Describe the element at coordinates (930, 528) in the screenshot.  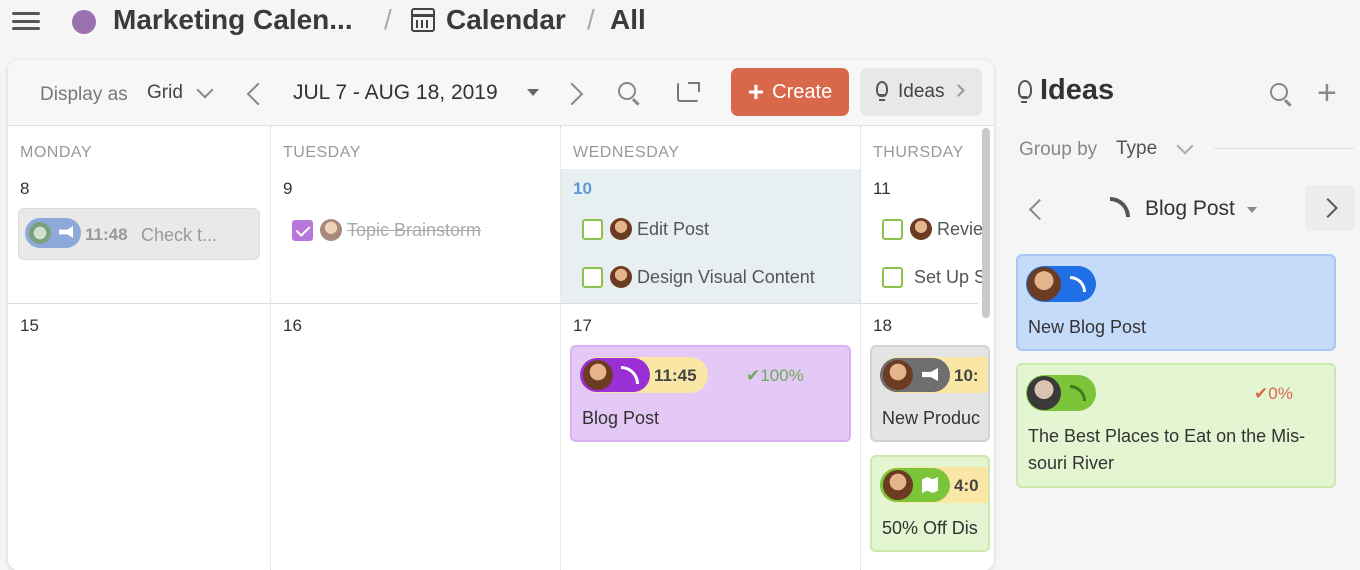
I see `event-title: 50% Off Dis` at that location.